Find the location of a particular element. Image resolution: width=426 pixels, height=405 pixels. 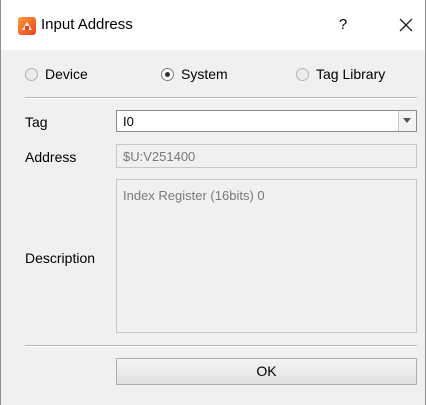

divider-top is located at coordinates (221, 98).